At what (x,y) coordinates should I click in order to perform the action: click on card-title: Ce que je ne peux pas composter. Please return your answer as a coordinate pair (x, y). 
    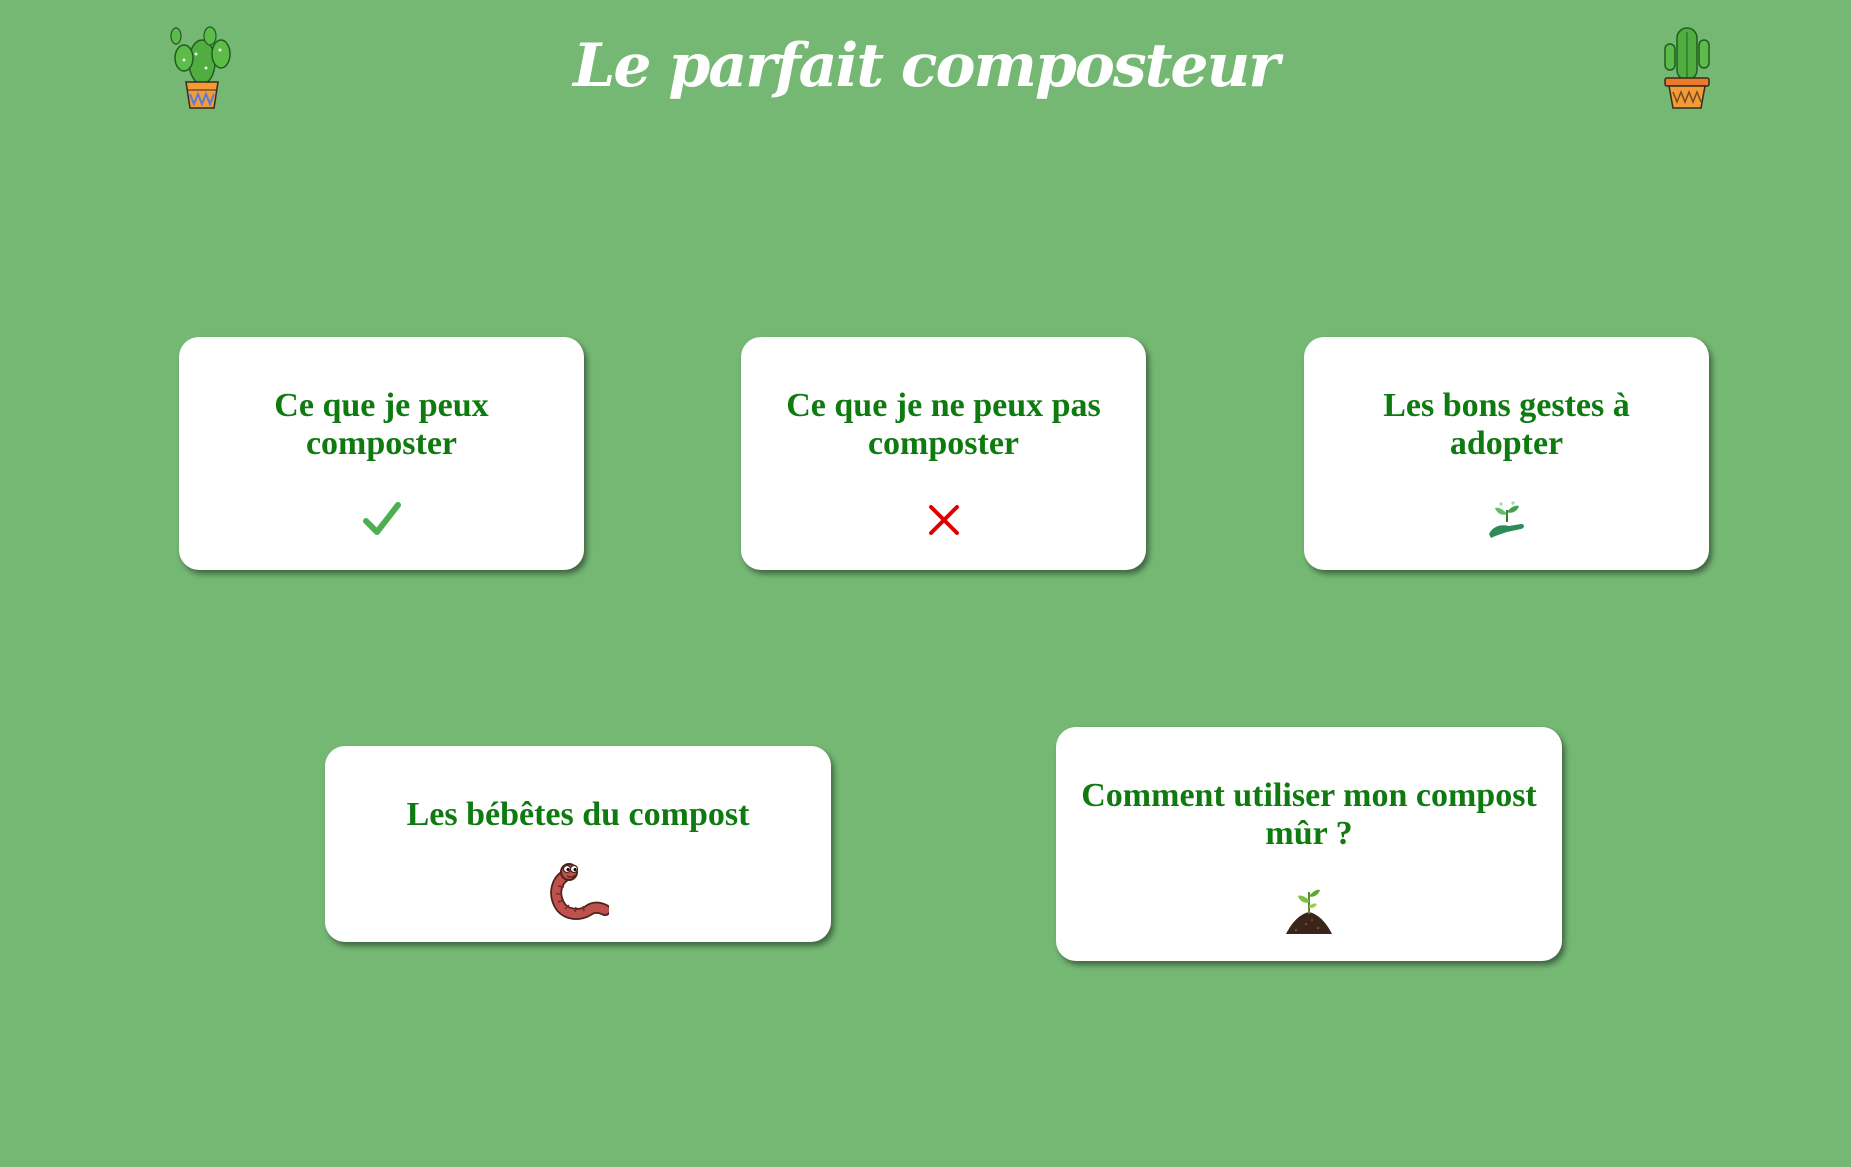
    Looking at the image, I should click on (943, 424).